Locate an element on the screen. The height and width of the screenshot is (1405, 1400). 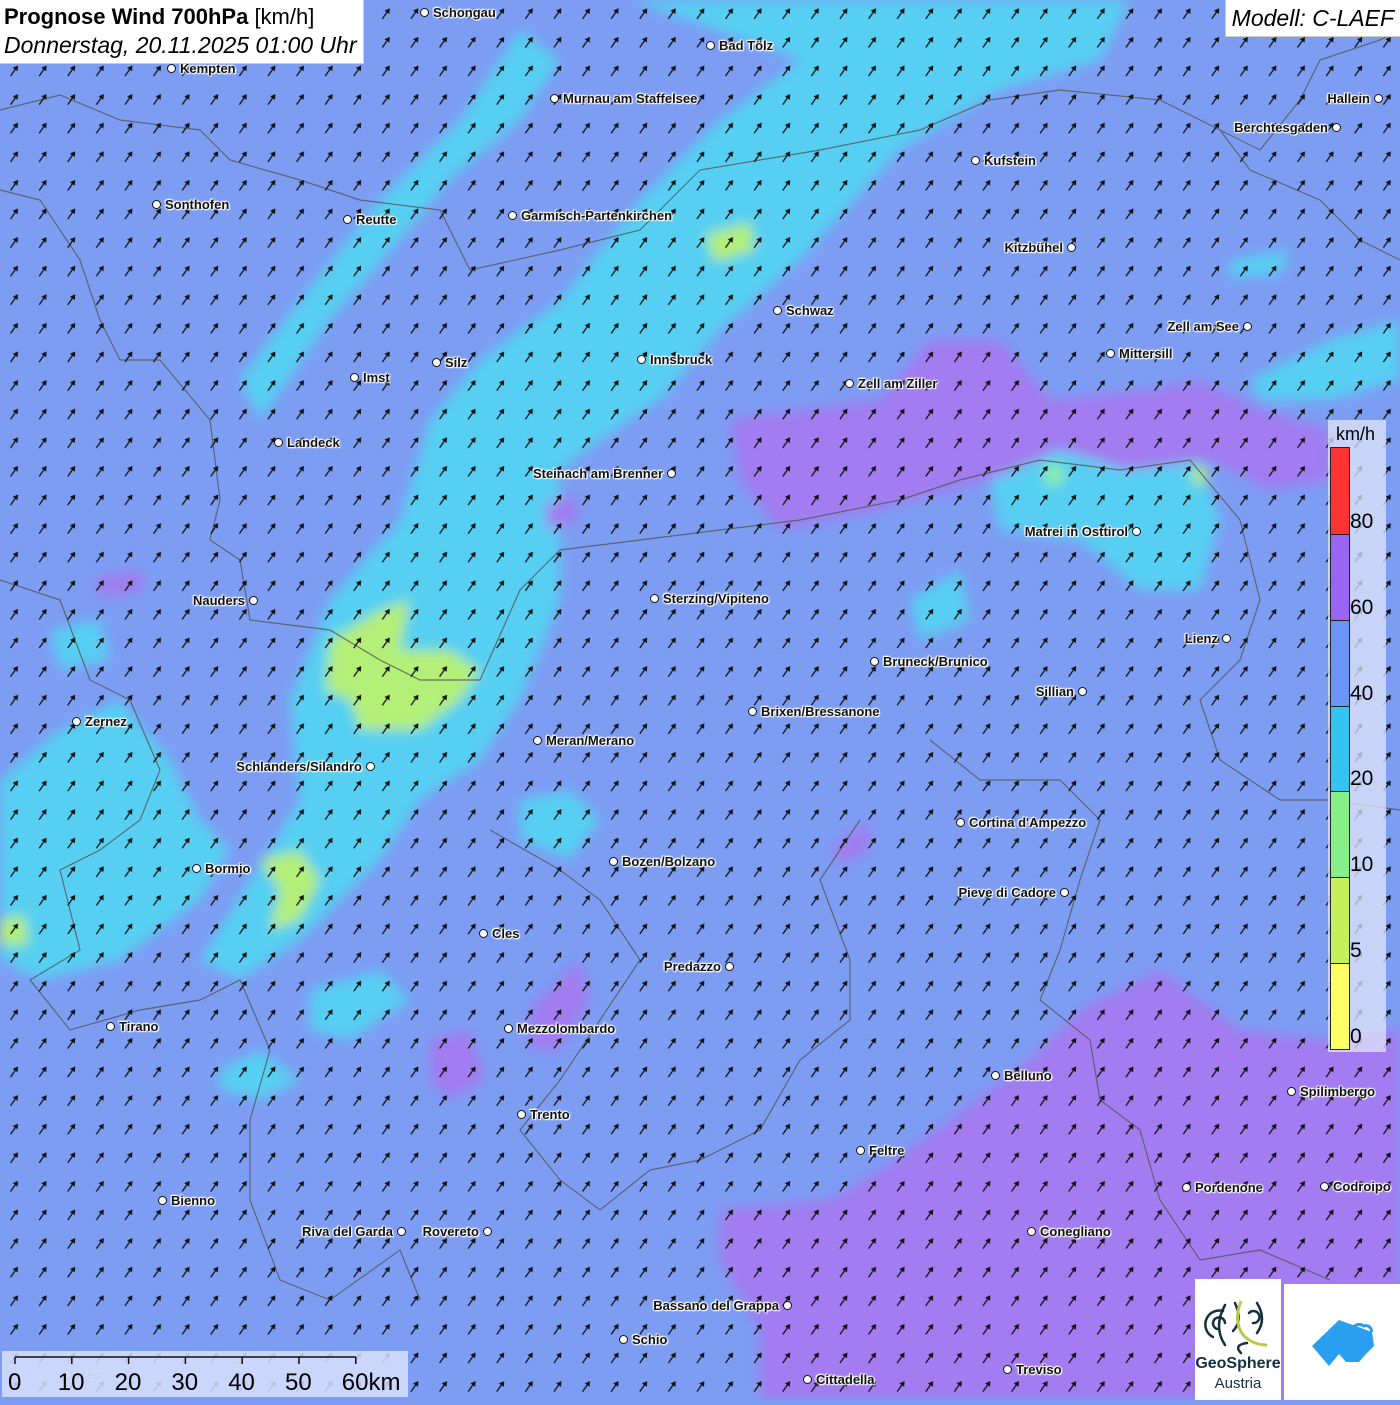
city-marker: Sterzing/Vipiteno is located at coordinates (709, 599).